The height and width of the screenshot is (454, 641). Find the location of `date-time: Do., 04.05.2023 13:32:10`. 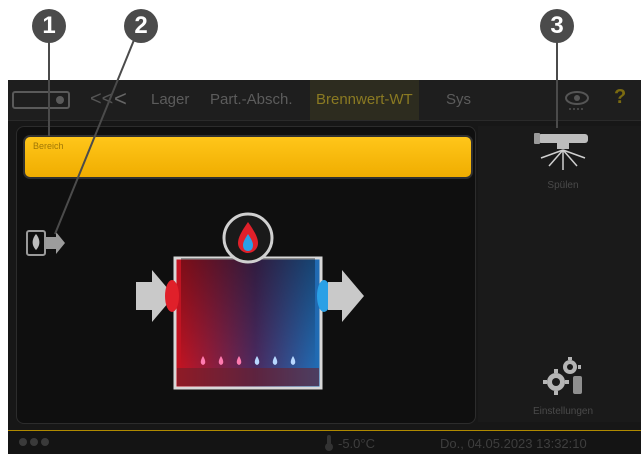

date-time: Do., 04.05.2023 13:32:10 is located at coordinates (513, 443).